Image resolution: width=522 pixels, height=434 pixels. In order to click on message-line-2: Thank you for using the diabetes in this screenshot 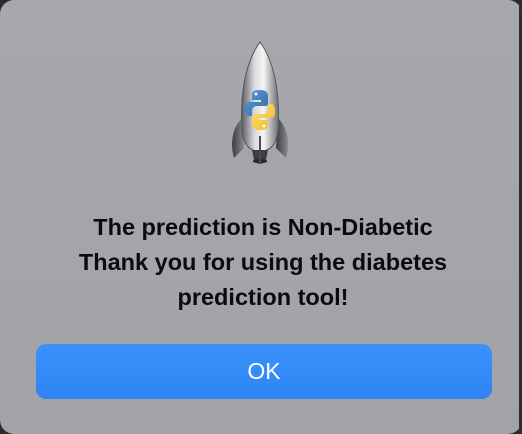, I will do `click(263, 262)`.